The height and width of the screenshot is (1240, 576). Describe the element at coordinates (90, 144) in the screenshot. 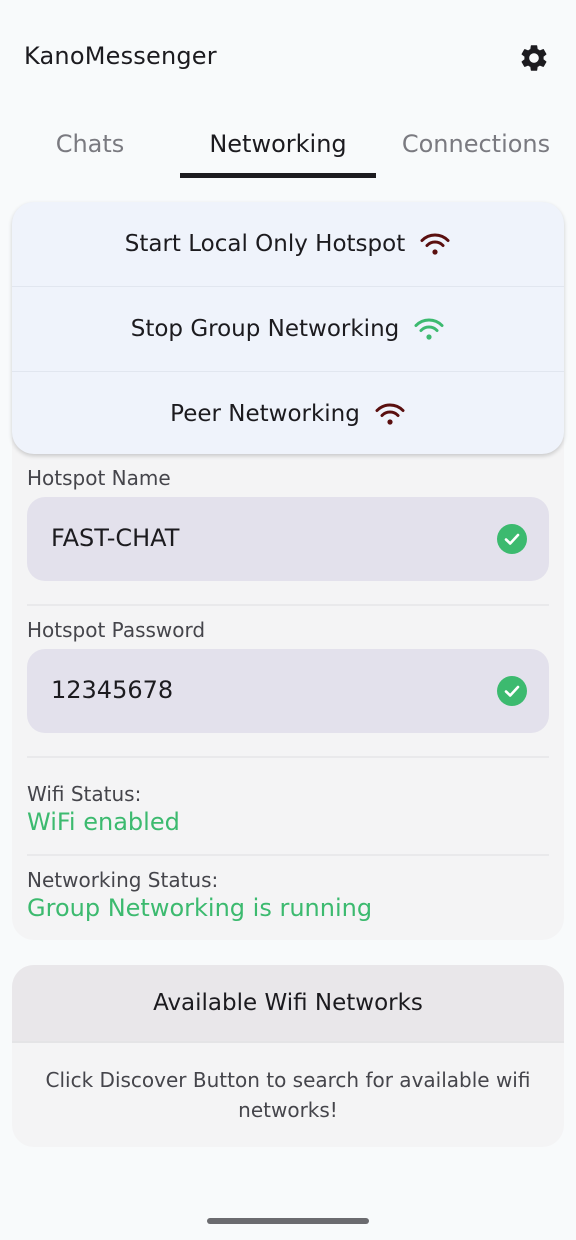

I see `tab-chats: Chats` at that location.